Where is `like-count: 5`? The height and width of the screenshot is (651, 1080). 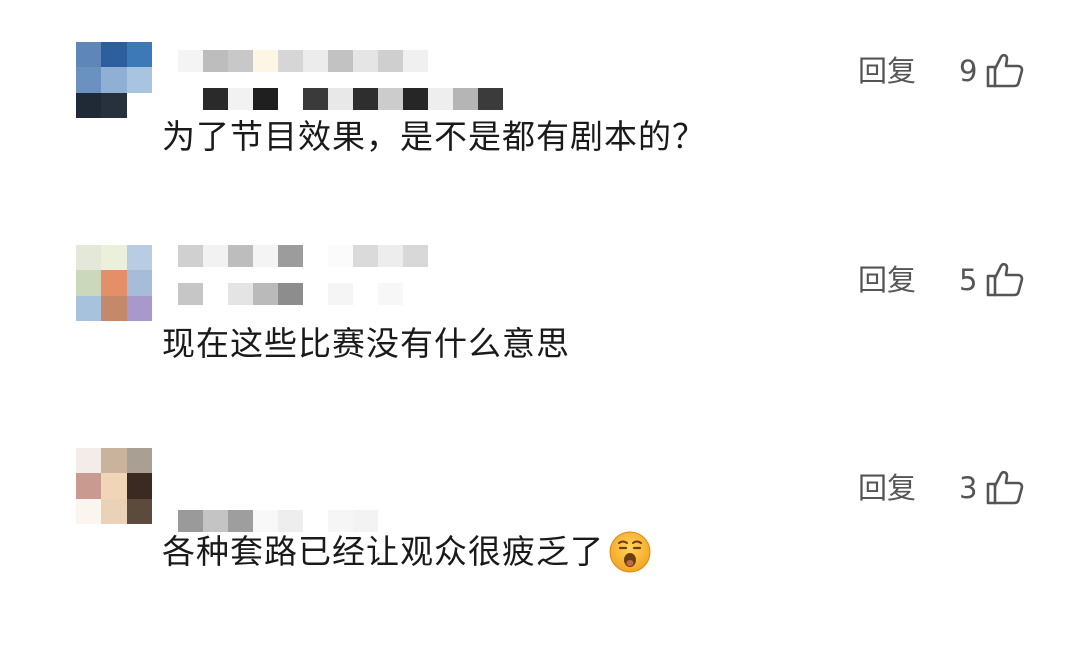 like-count: 5 is located at coordinates (968, 280).